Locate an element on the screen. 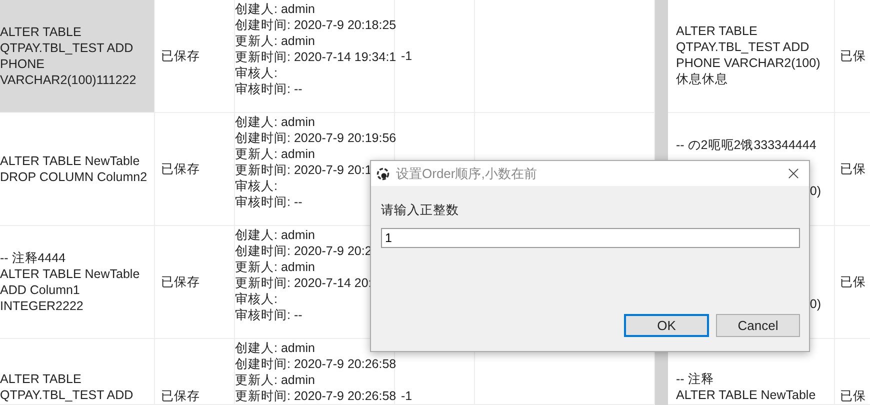  dialog-title: 设置Order顺序,小数在前 is located at coordinates (467, 173).